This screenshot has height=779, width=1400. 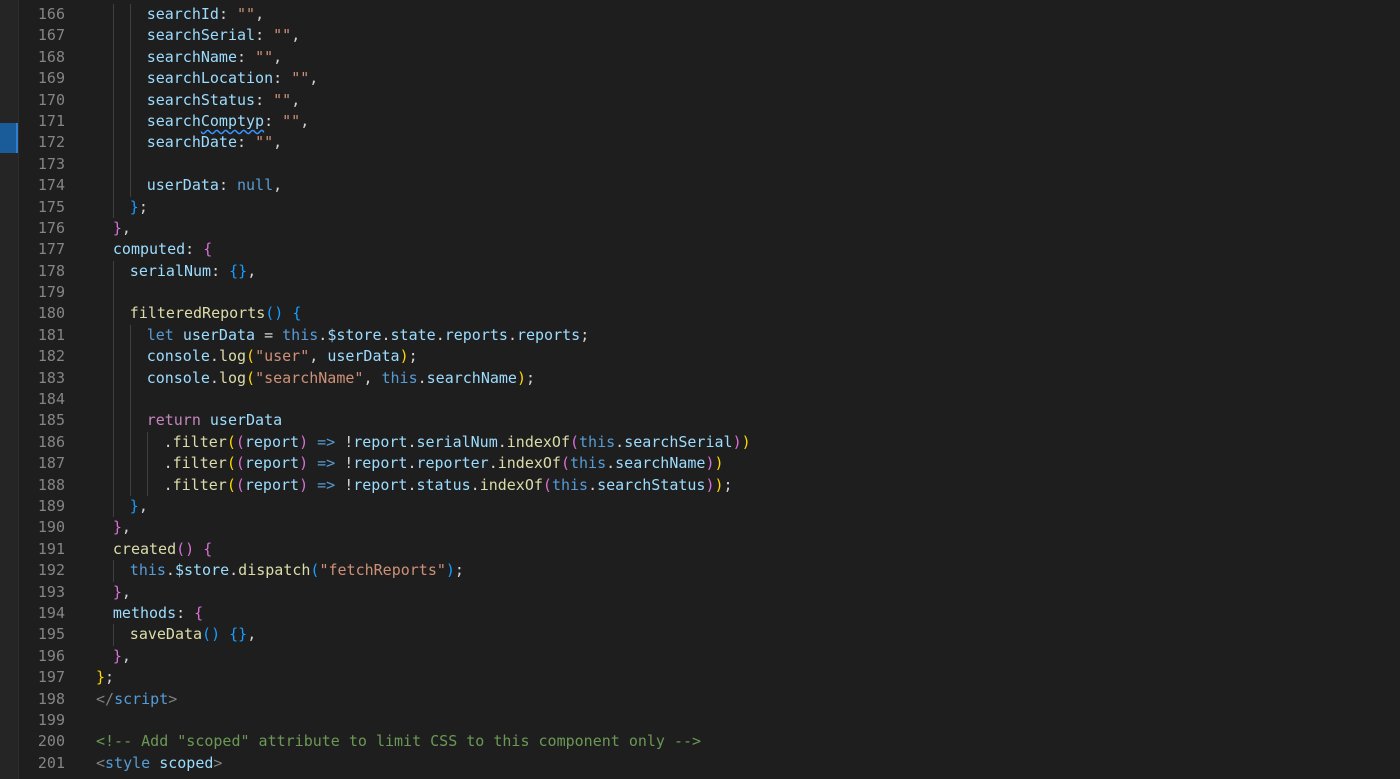 What do you see at coordinates (51, 441) in the screenshot?
I see `line-number: 186` at bounding box center [51, 441].